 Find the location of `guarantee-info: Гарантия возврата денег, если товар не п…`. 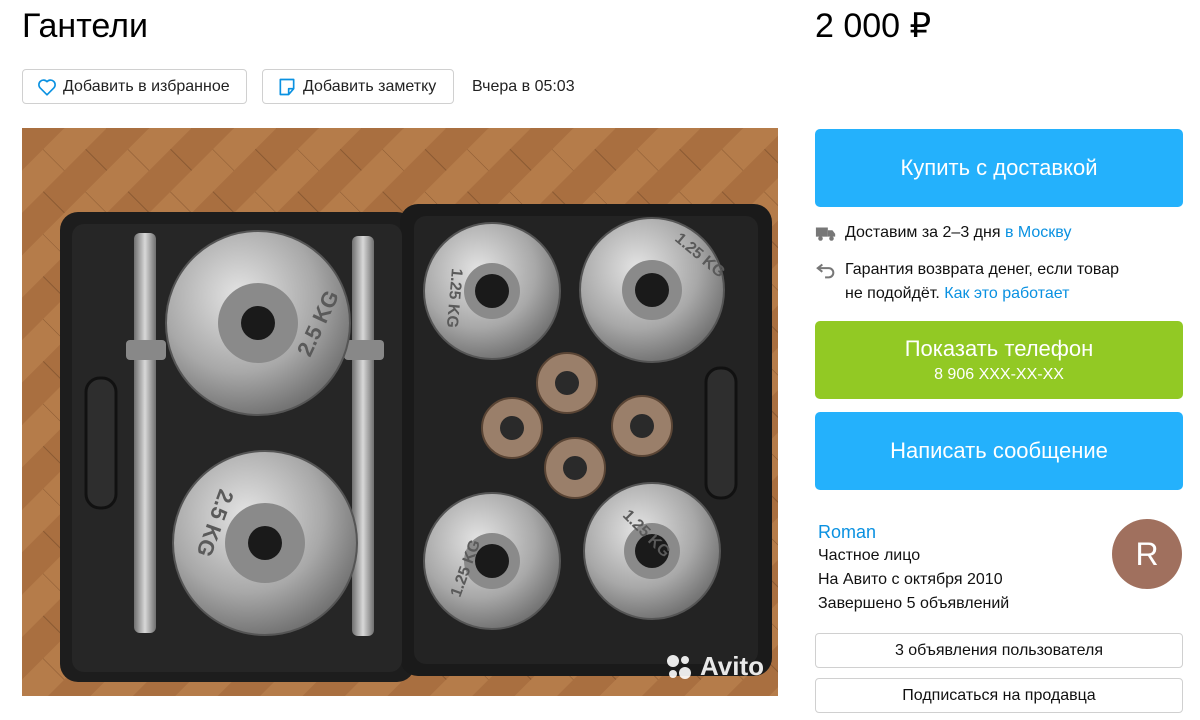

guarantee-info: Гарантия возврата денег, если товар не п… is located at coordinates (967, 282).